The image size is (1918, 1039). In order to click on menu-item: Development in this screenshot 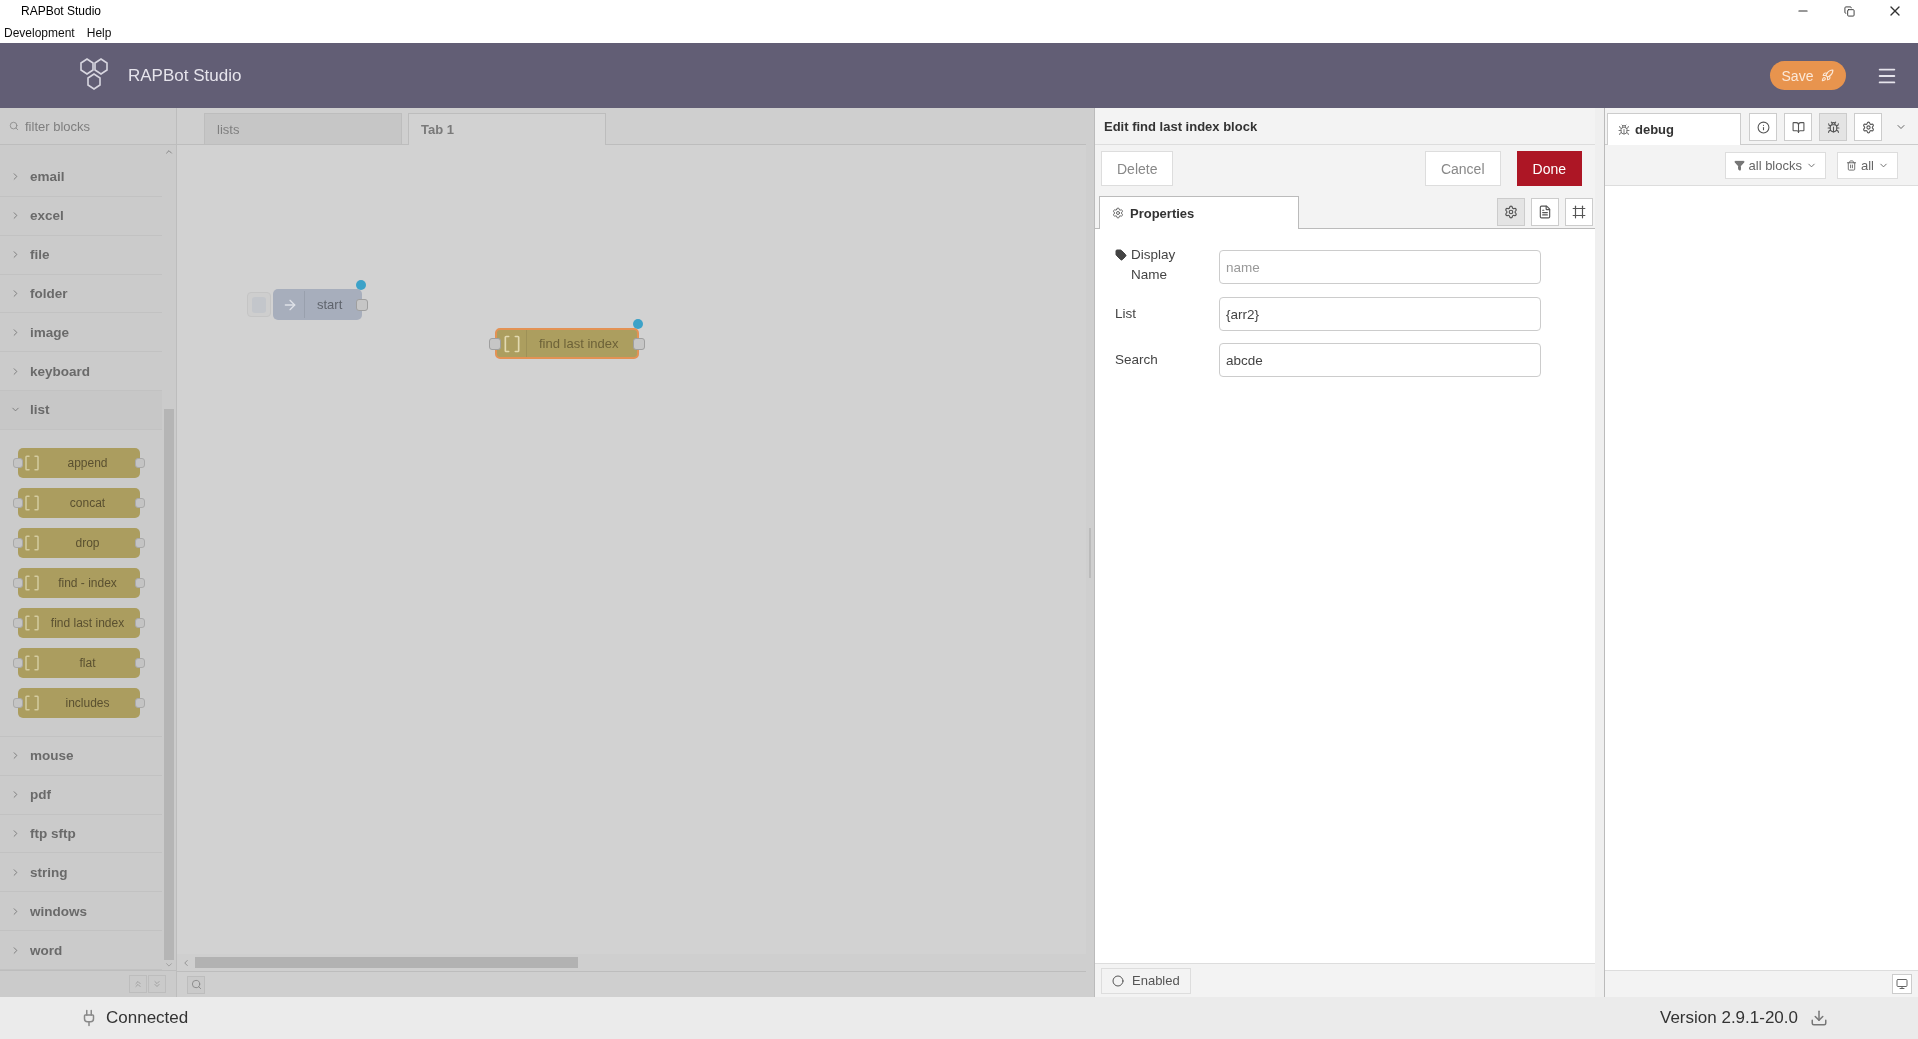, I will do `click(39, 32)`.